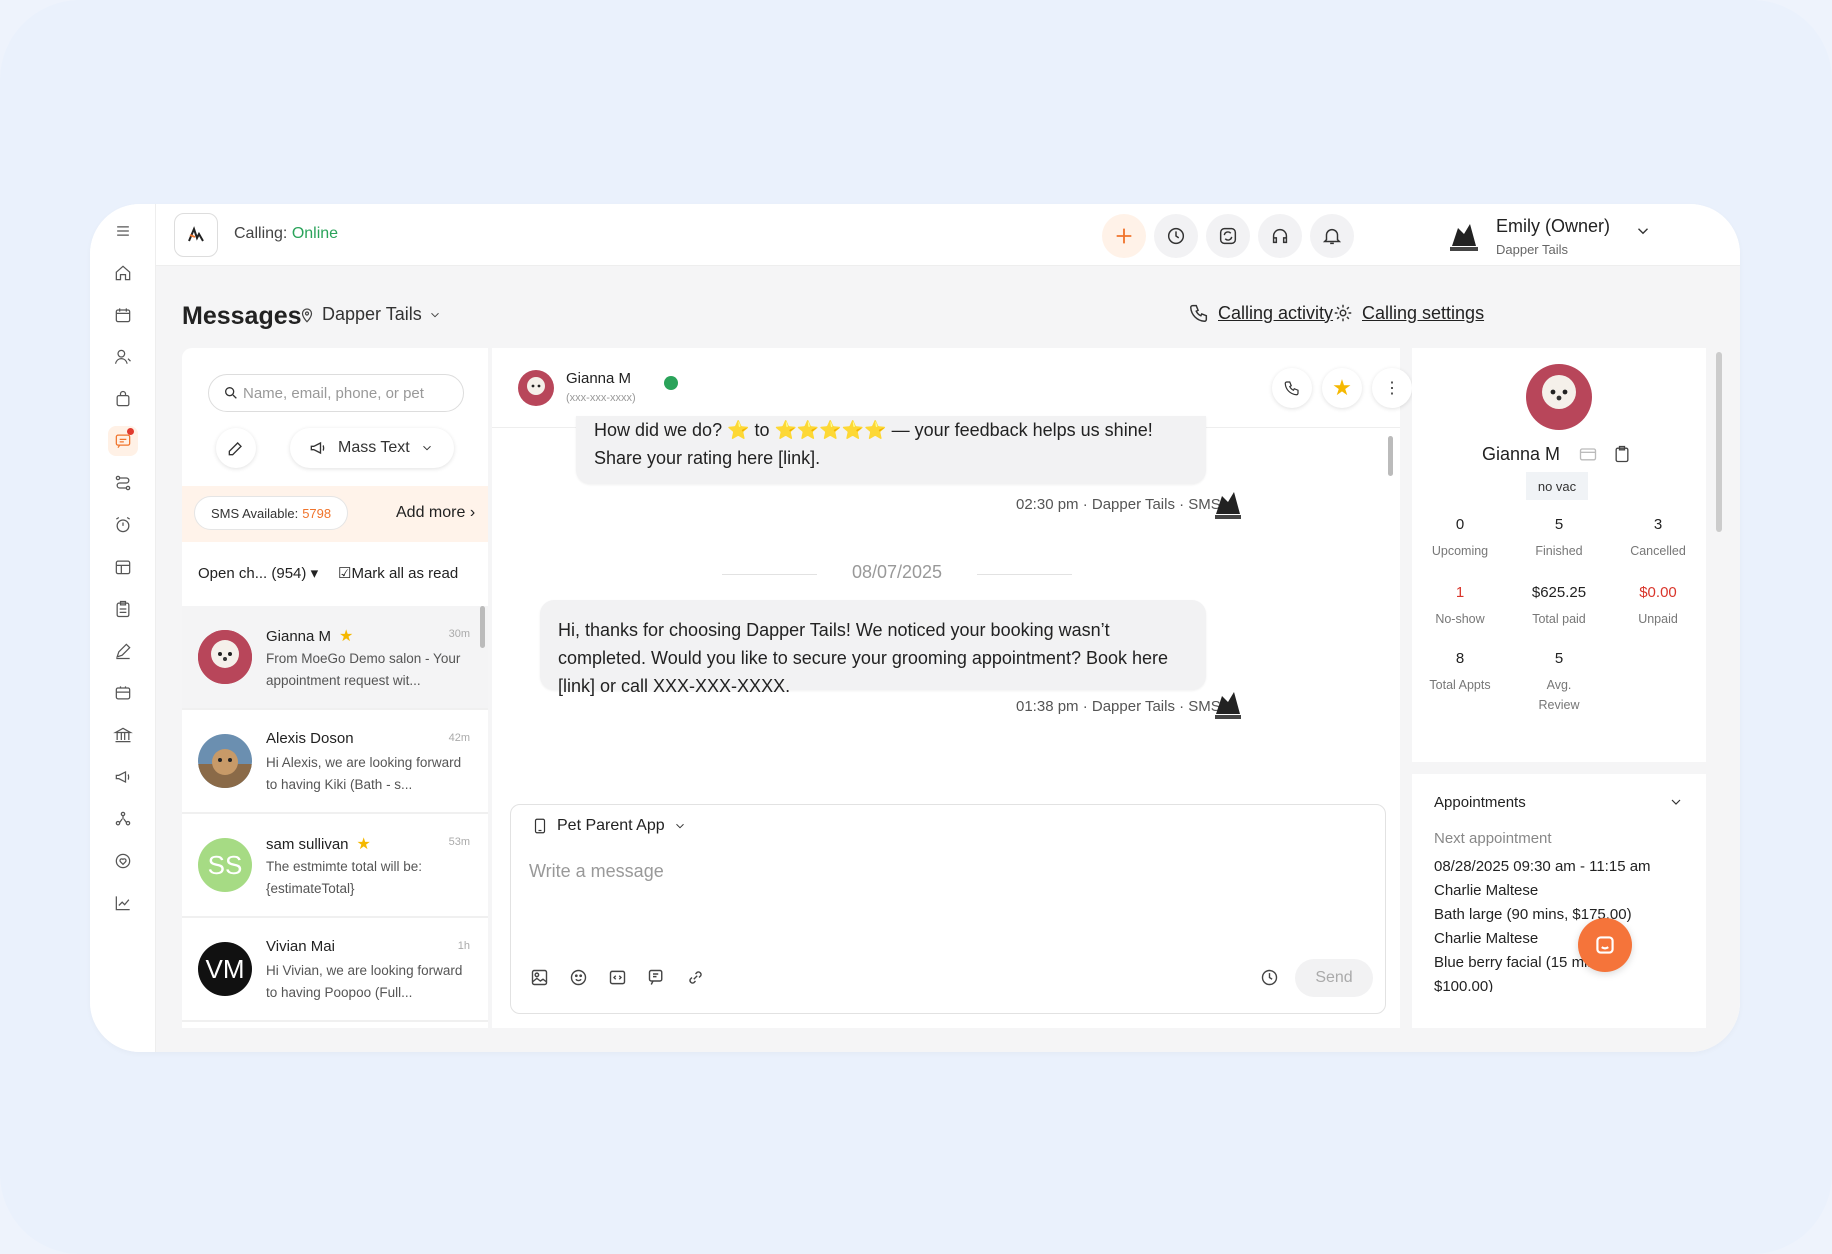 This screenshot has height=1254, width=1832. Describe the element at coordinates (123, 693) in the screenshot. I see `ticket-icon` at that location.